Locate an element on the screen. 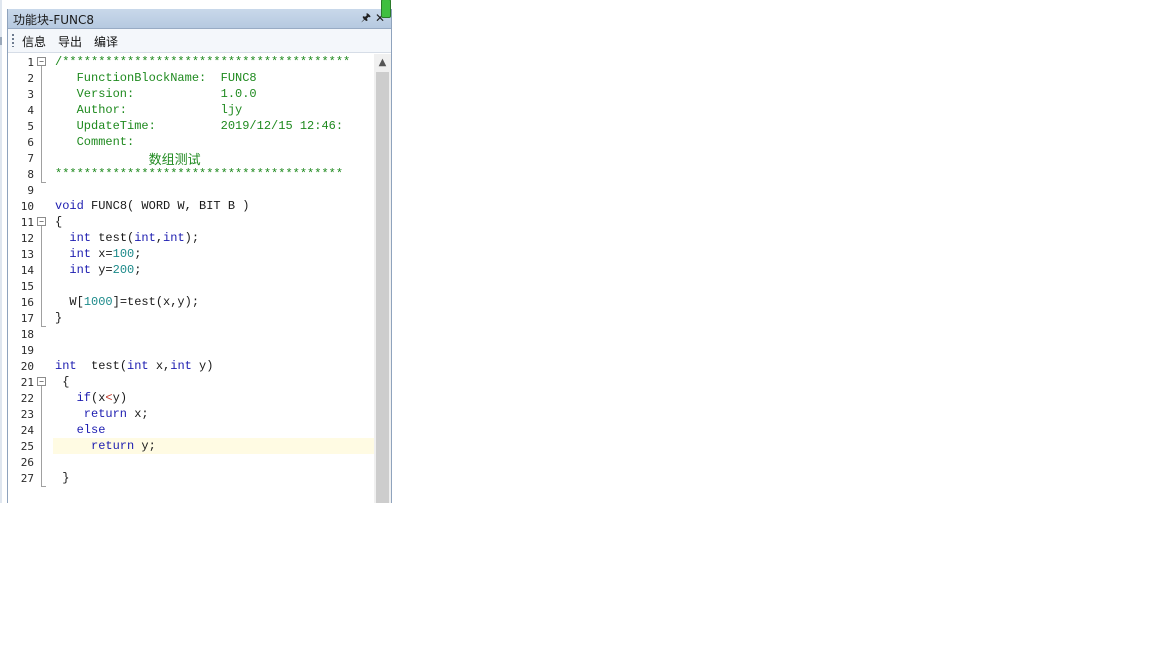  line-number: 12 is located at coordinates (27, 238).